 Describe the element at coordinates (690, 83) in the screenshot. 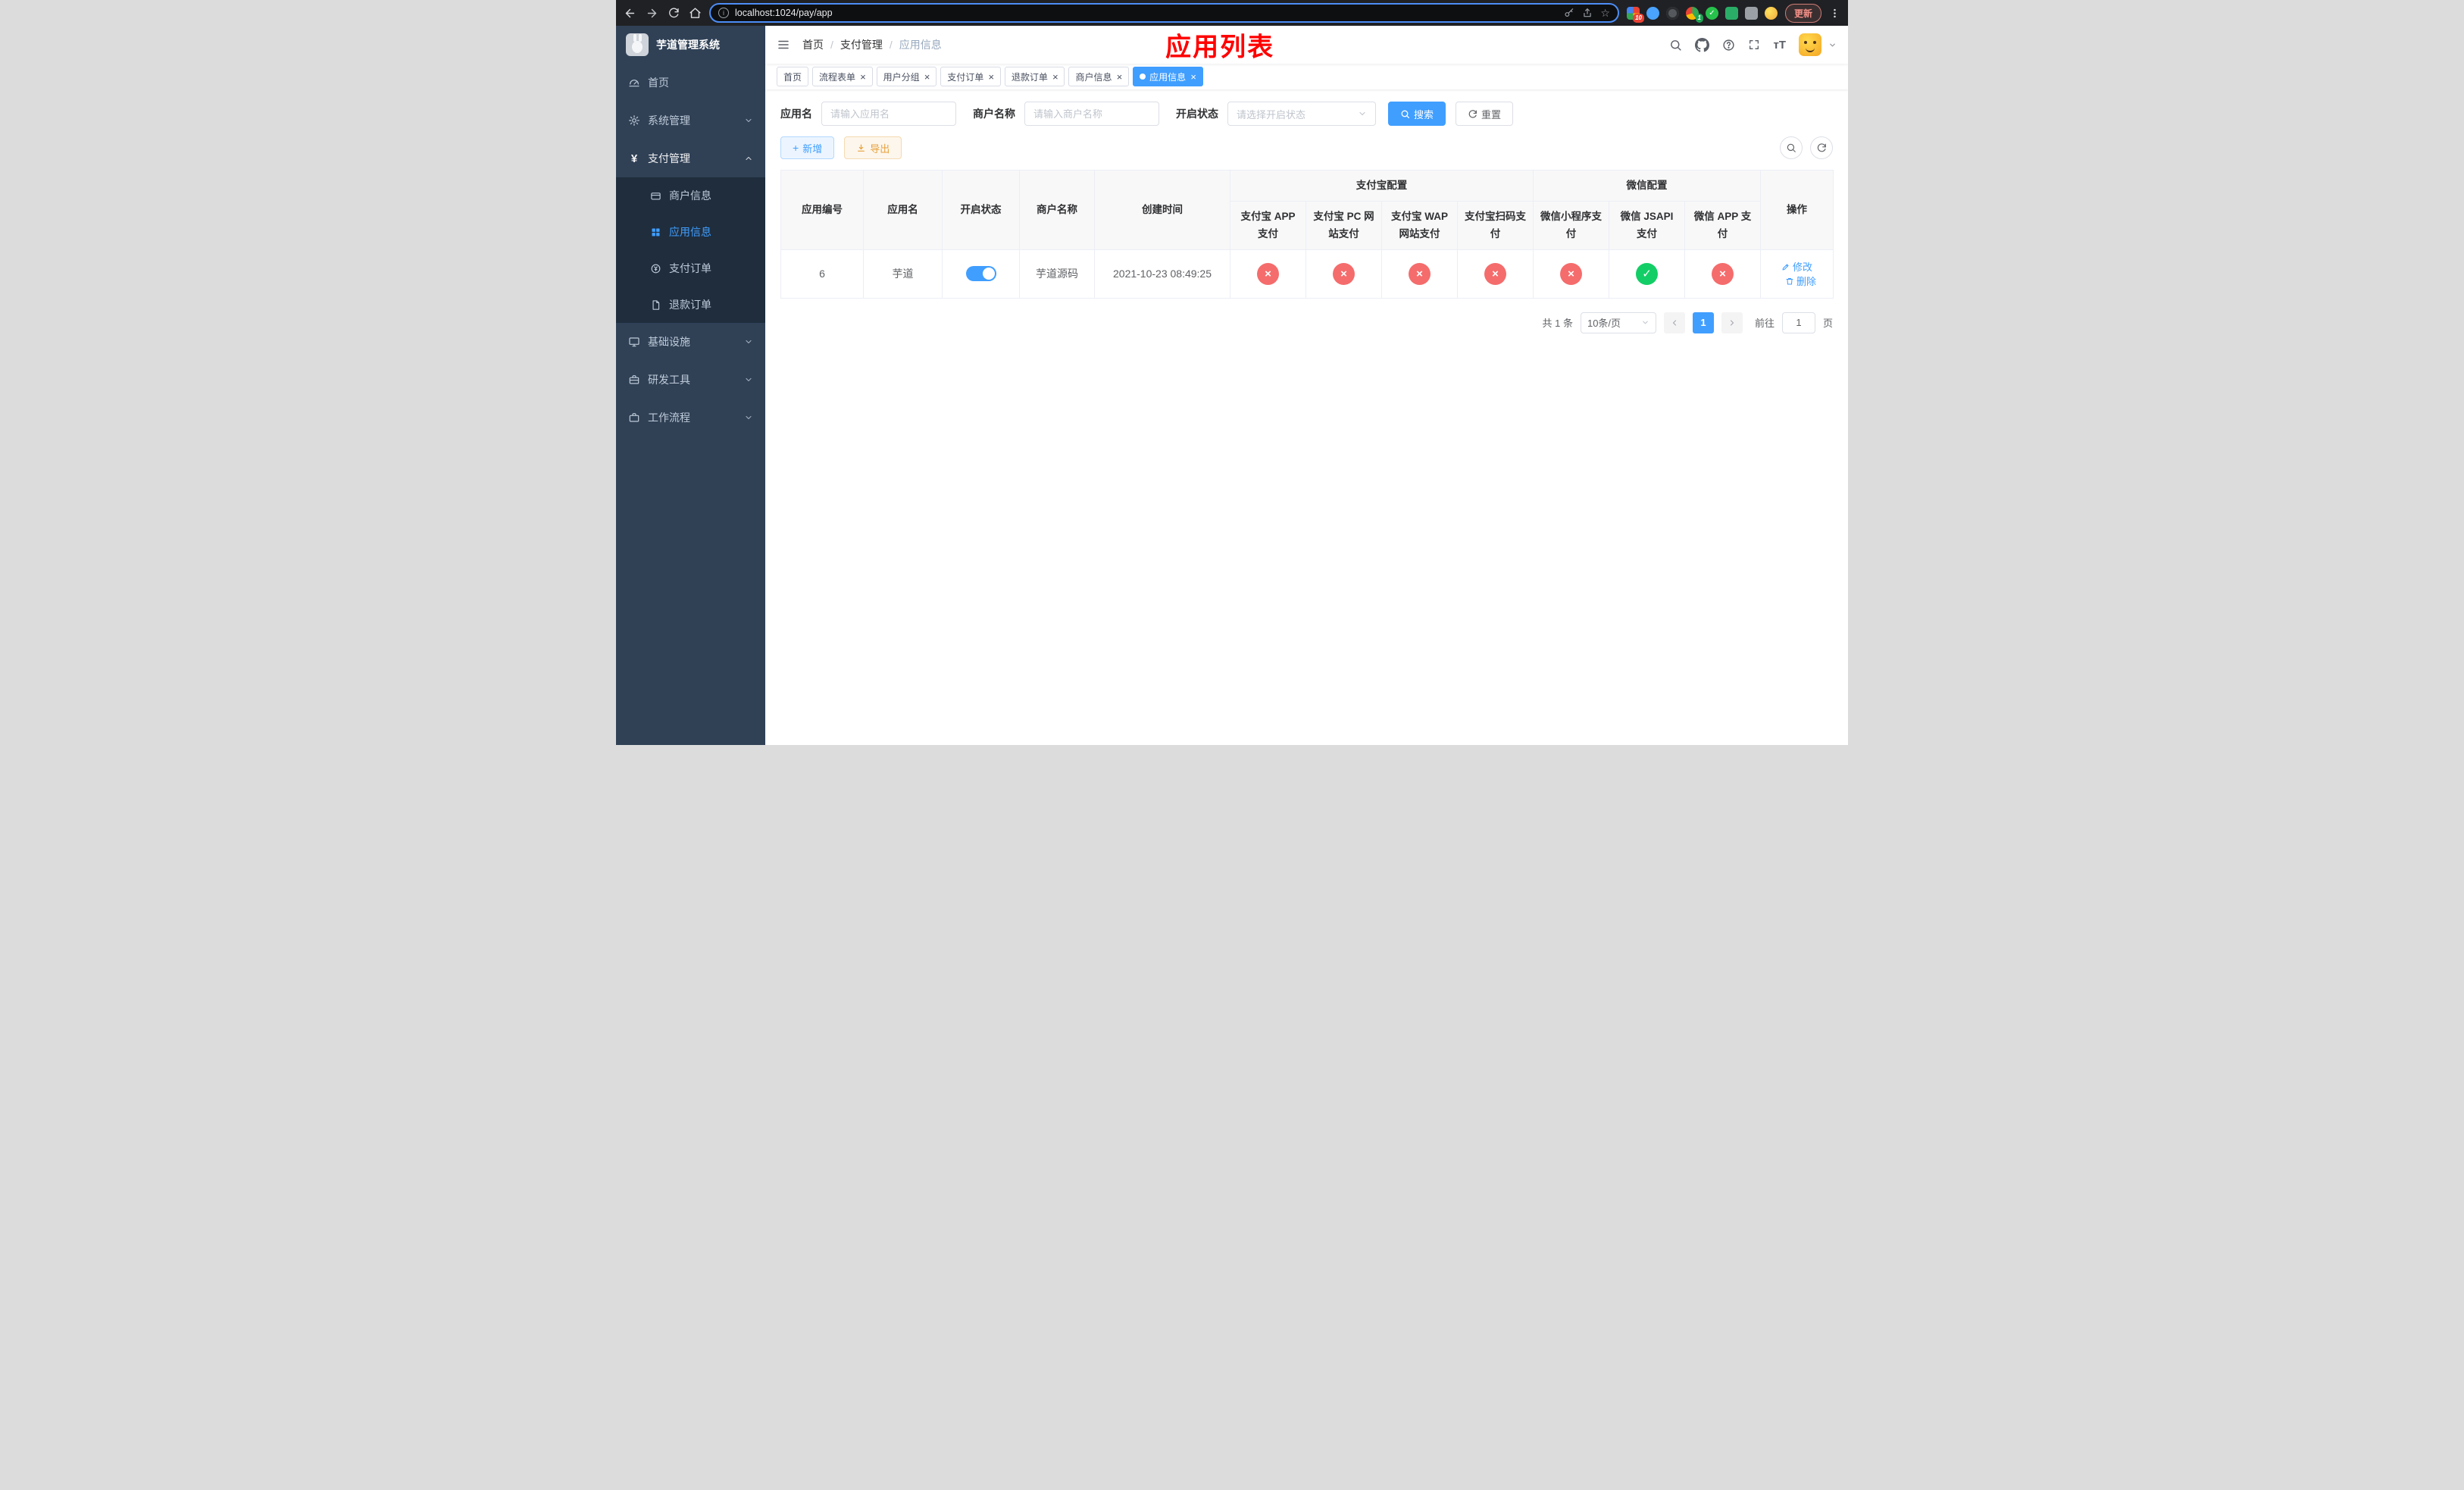

I see `sidebar-item-home: 首页` at that location.